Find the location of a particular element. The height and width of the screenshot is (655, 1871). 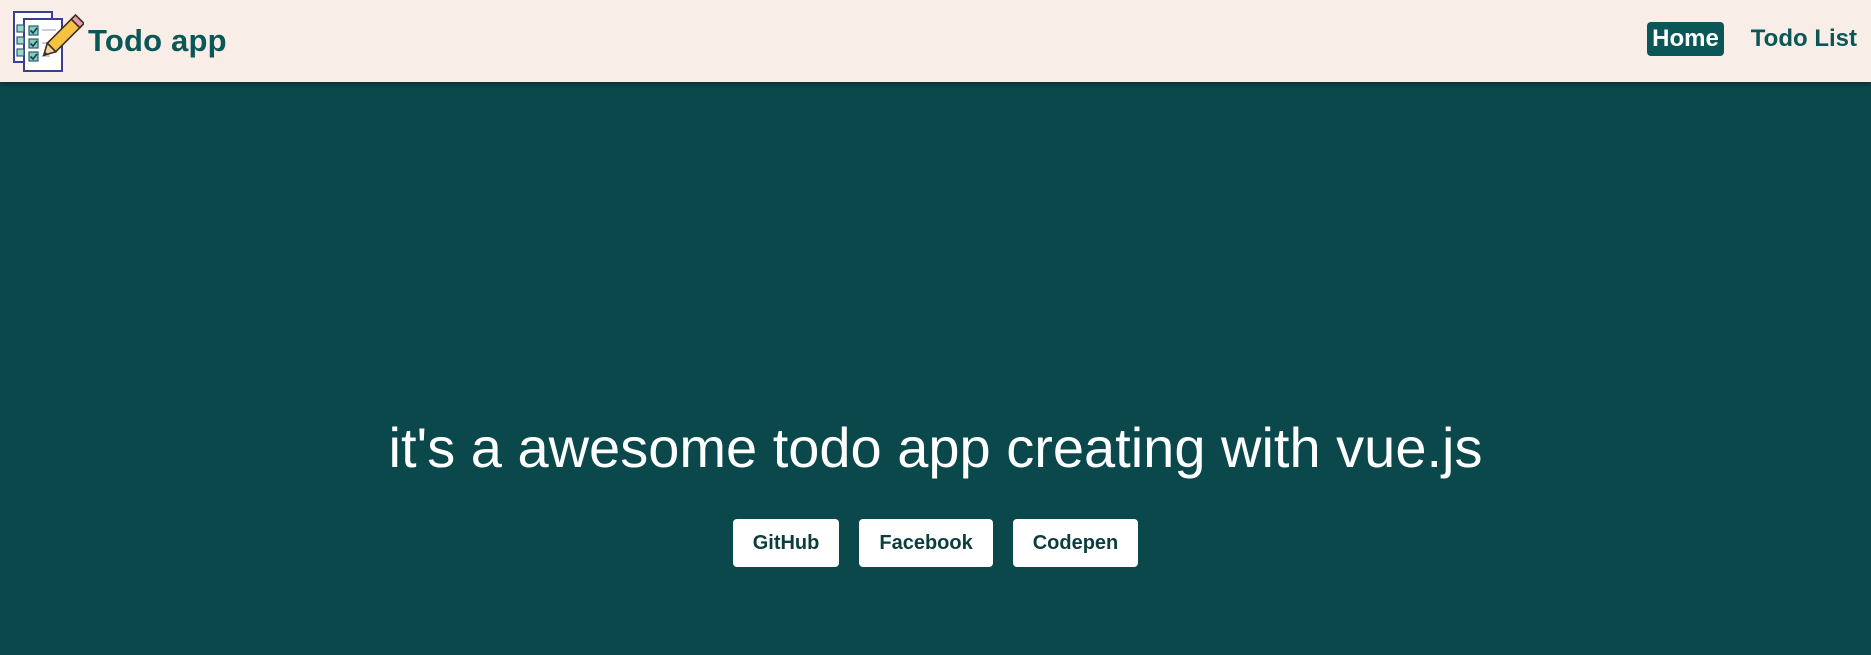

facebook-button: Facebook is located at coordinates (926, 543).